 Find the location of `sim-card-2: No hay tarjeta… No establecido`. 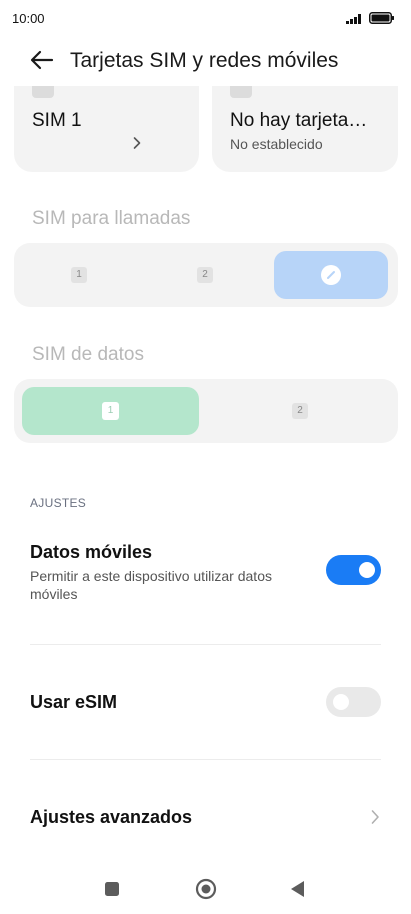

sim-card-2: No hay tarjeta… No establecido is located at coordinates (305, 129).